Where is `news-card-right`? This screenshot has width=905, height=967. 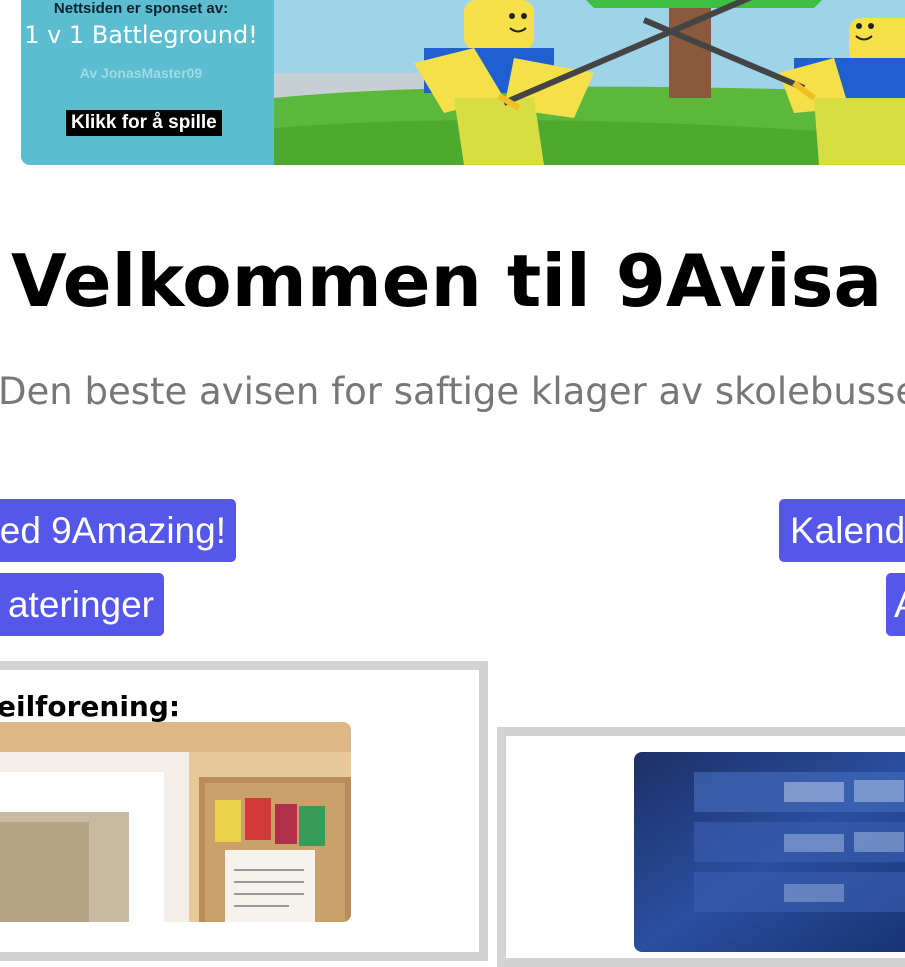 news-card-right is located at coordinates (701, 847).